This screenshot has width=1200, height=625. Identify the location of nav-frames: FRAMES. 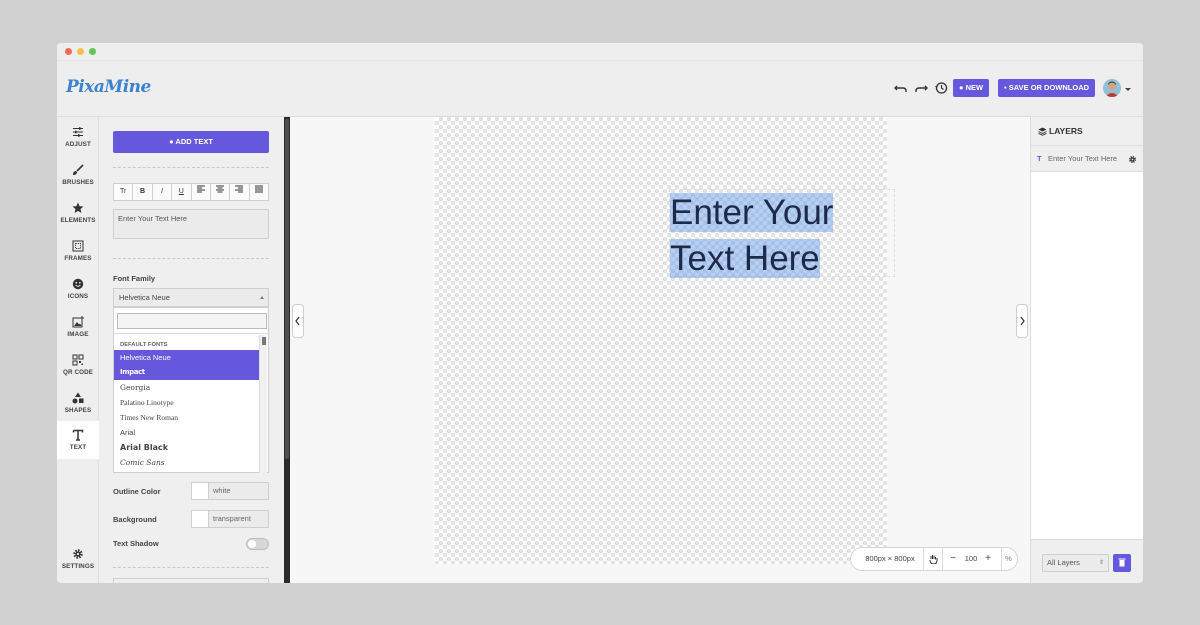
(78, 254).